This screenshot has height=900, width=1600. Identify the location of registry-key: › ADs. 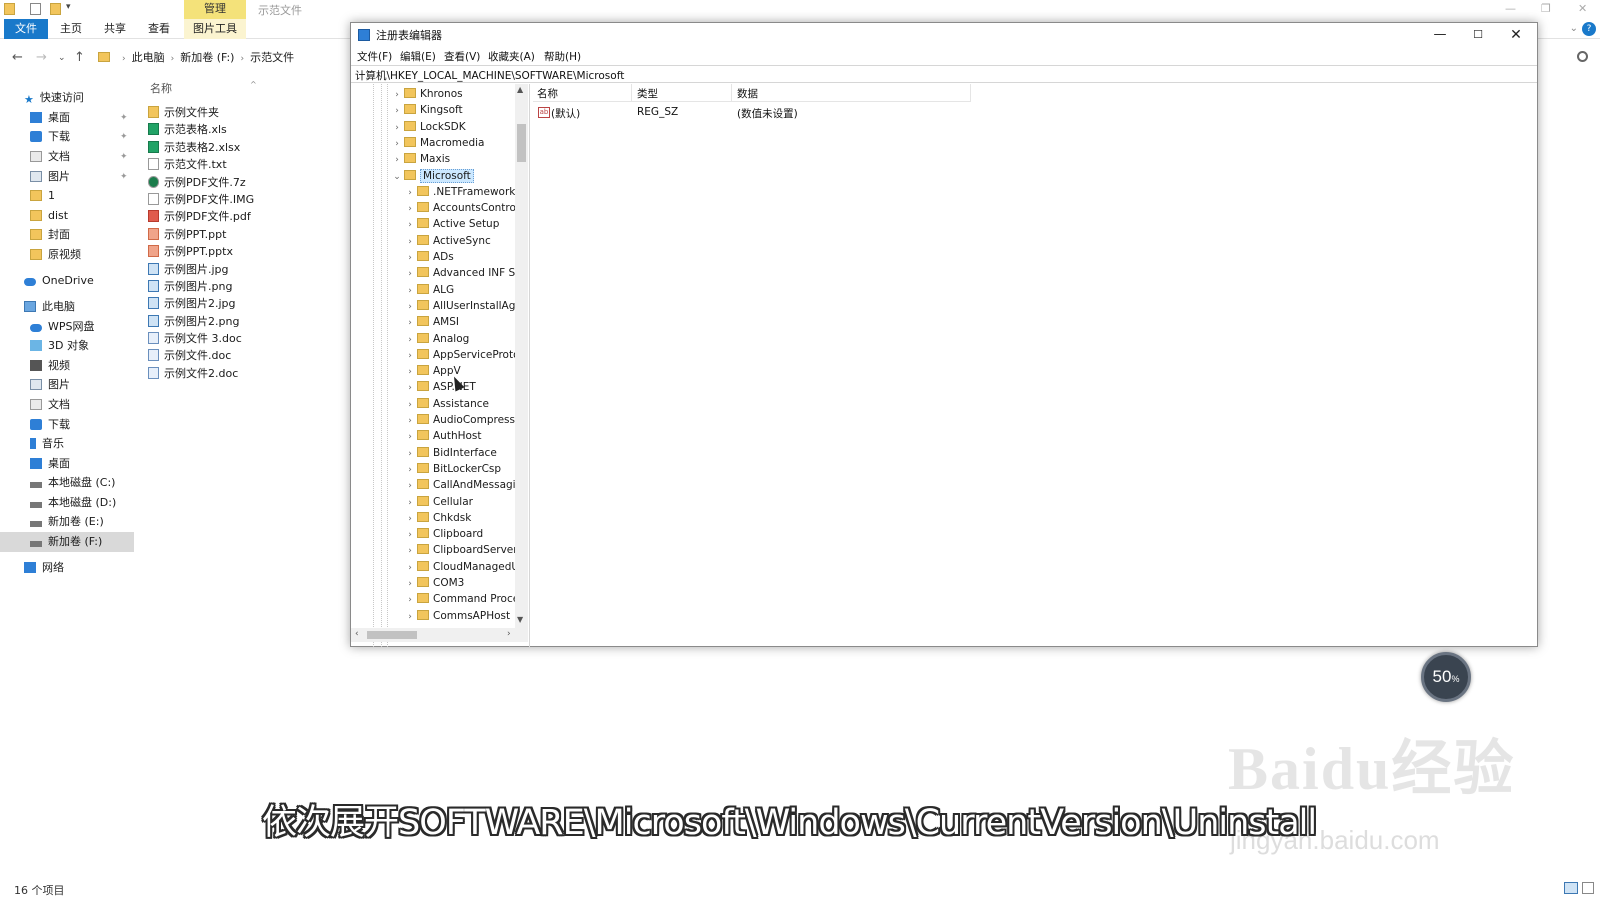
(429, 257).